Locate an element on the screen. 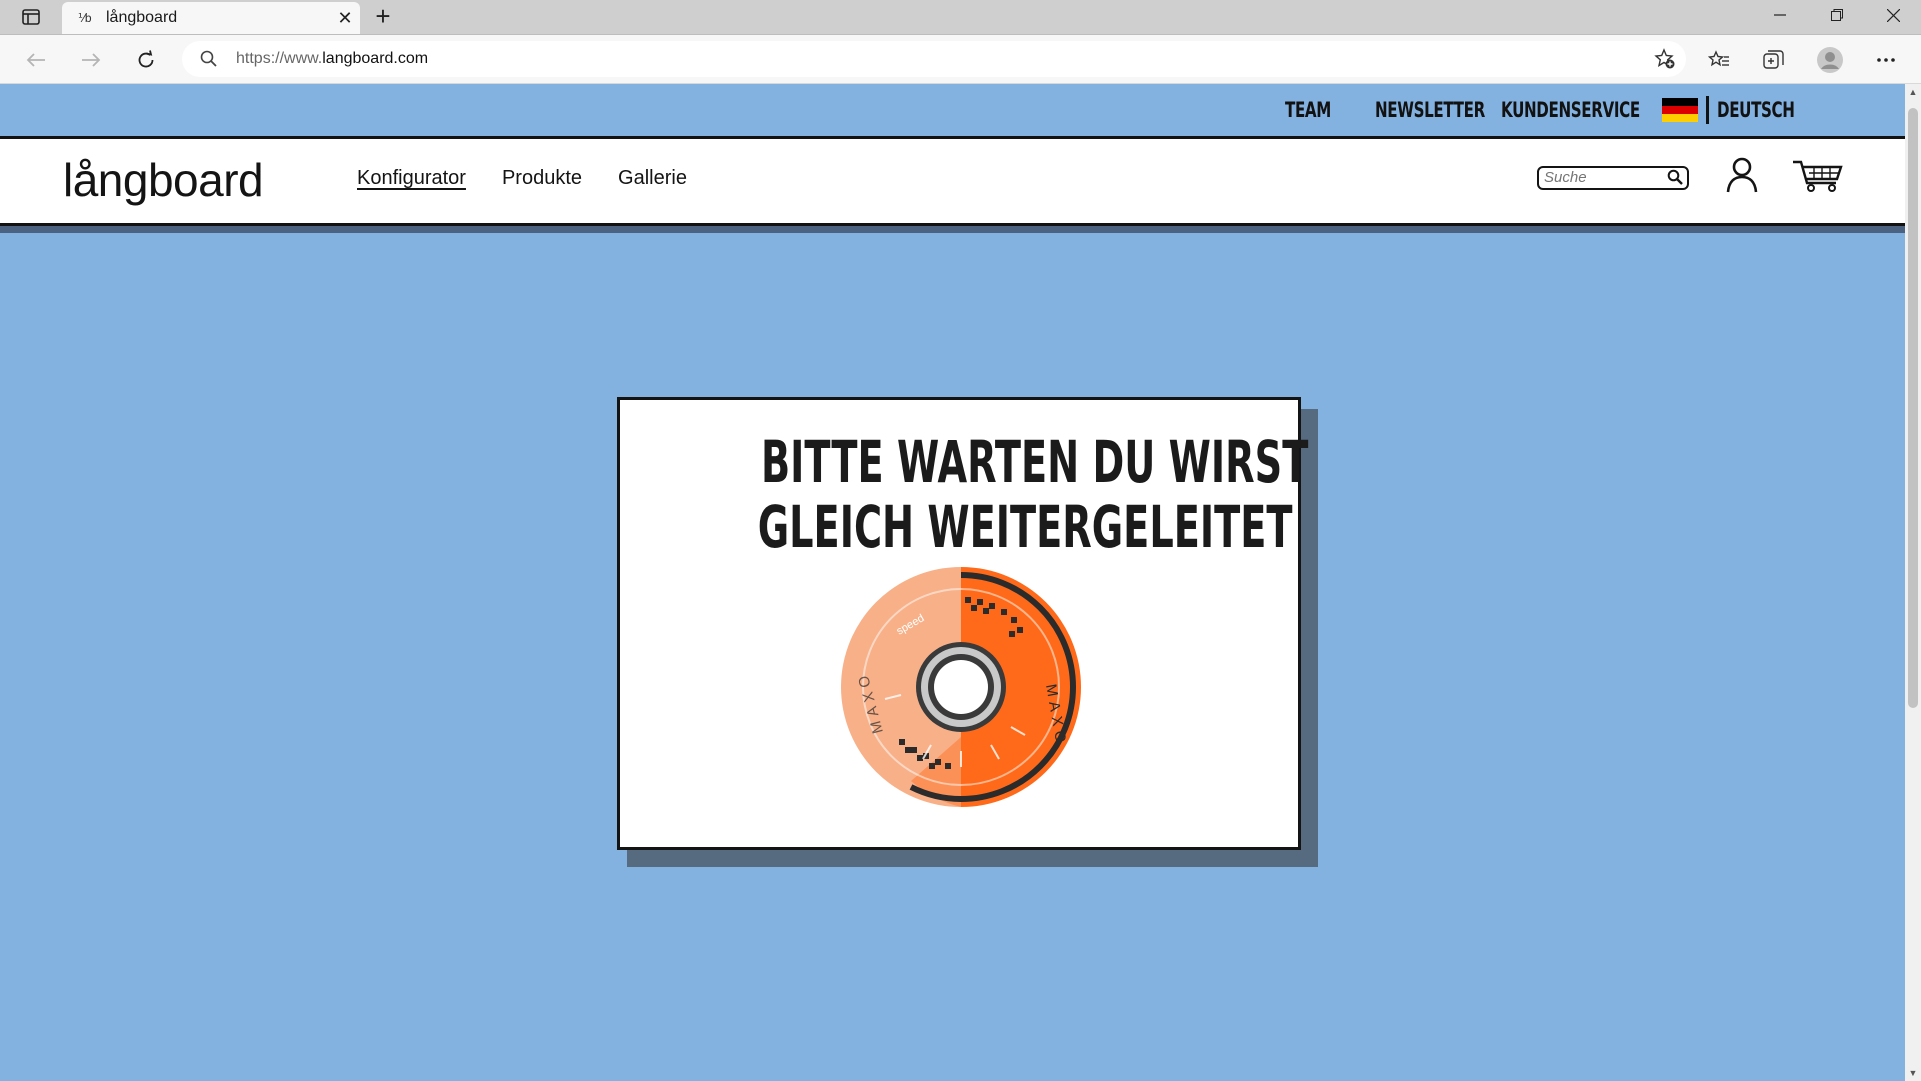 The height and width of the screenshot is (1081, 1921). loading-wheel-image: speed MAXO MAXO is located at coordinates (961, 687).